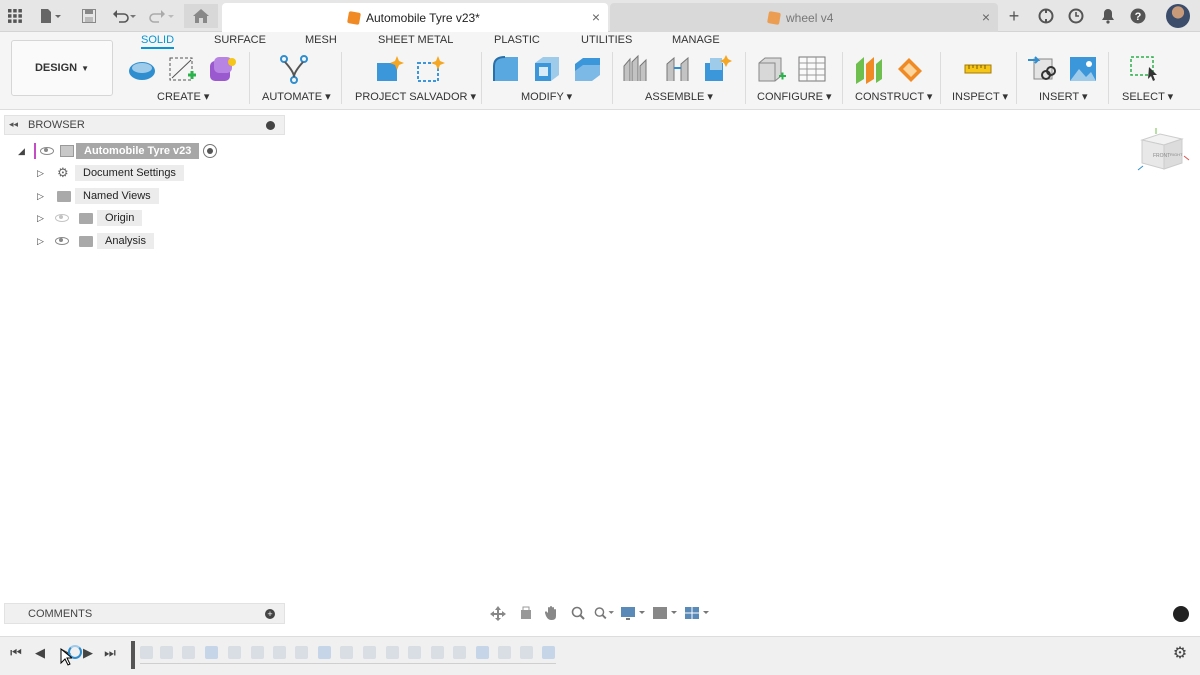 The width and height of the screenshot is (1200, 675). I want to click on tab-plastic: PLASTIC, so click(517, 41).